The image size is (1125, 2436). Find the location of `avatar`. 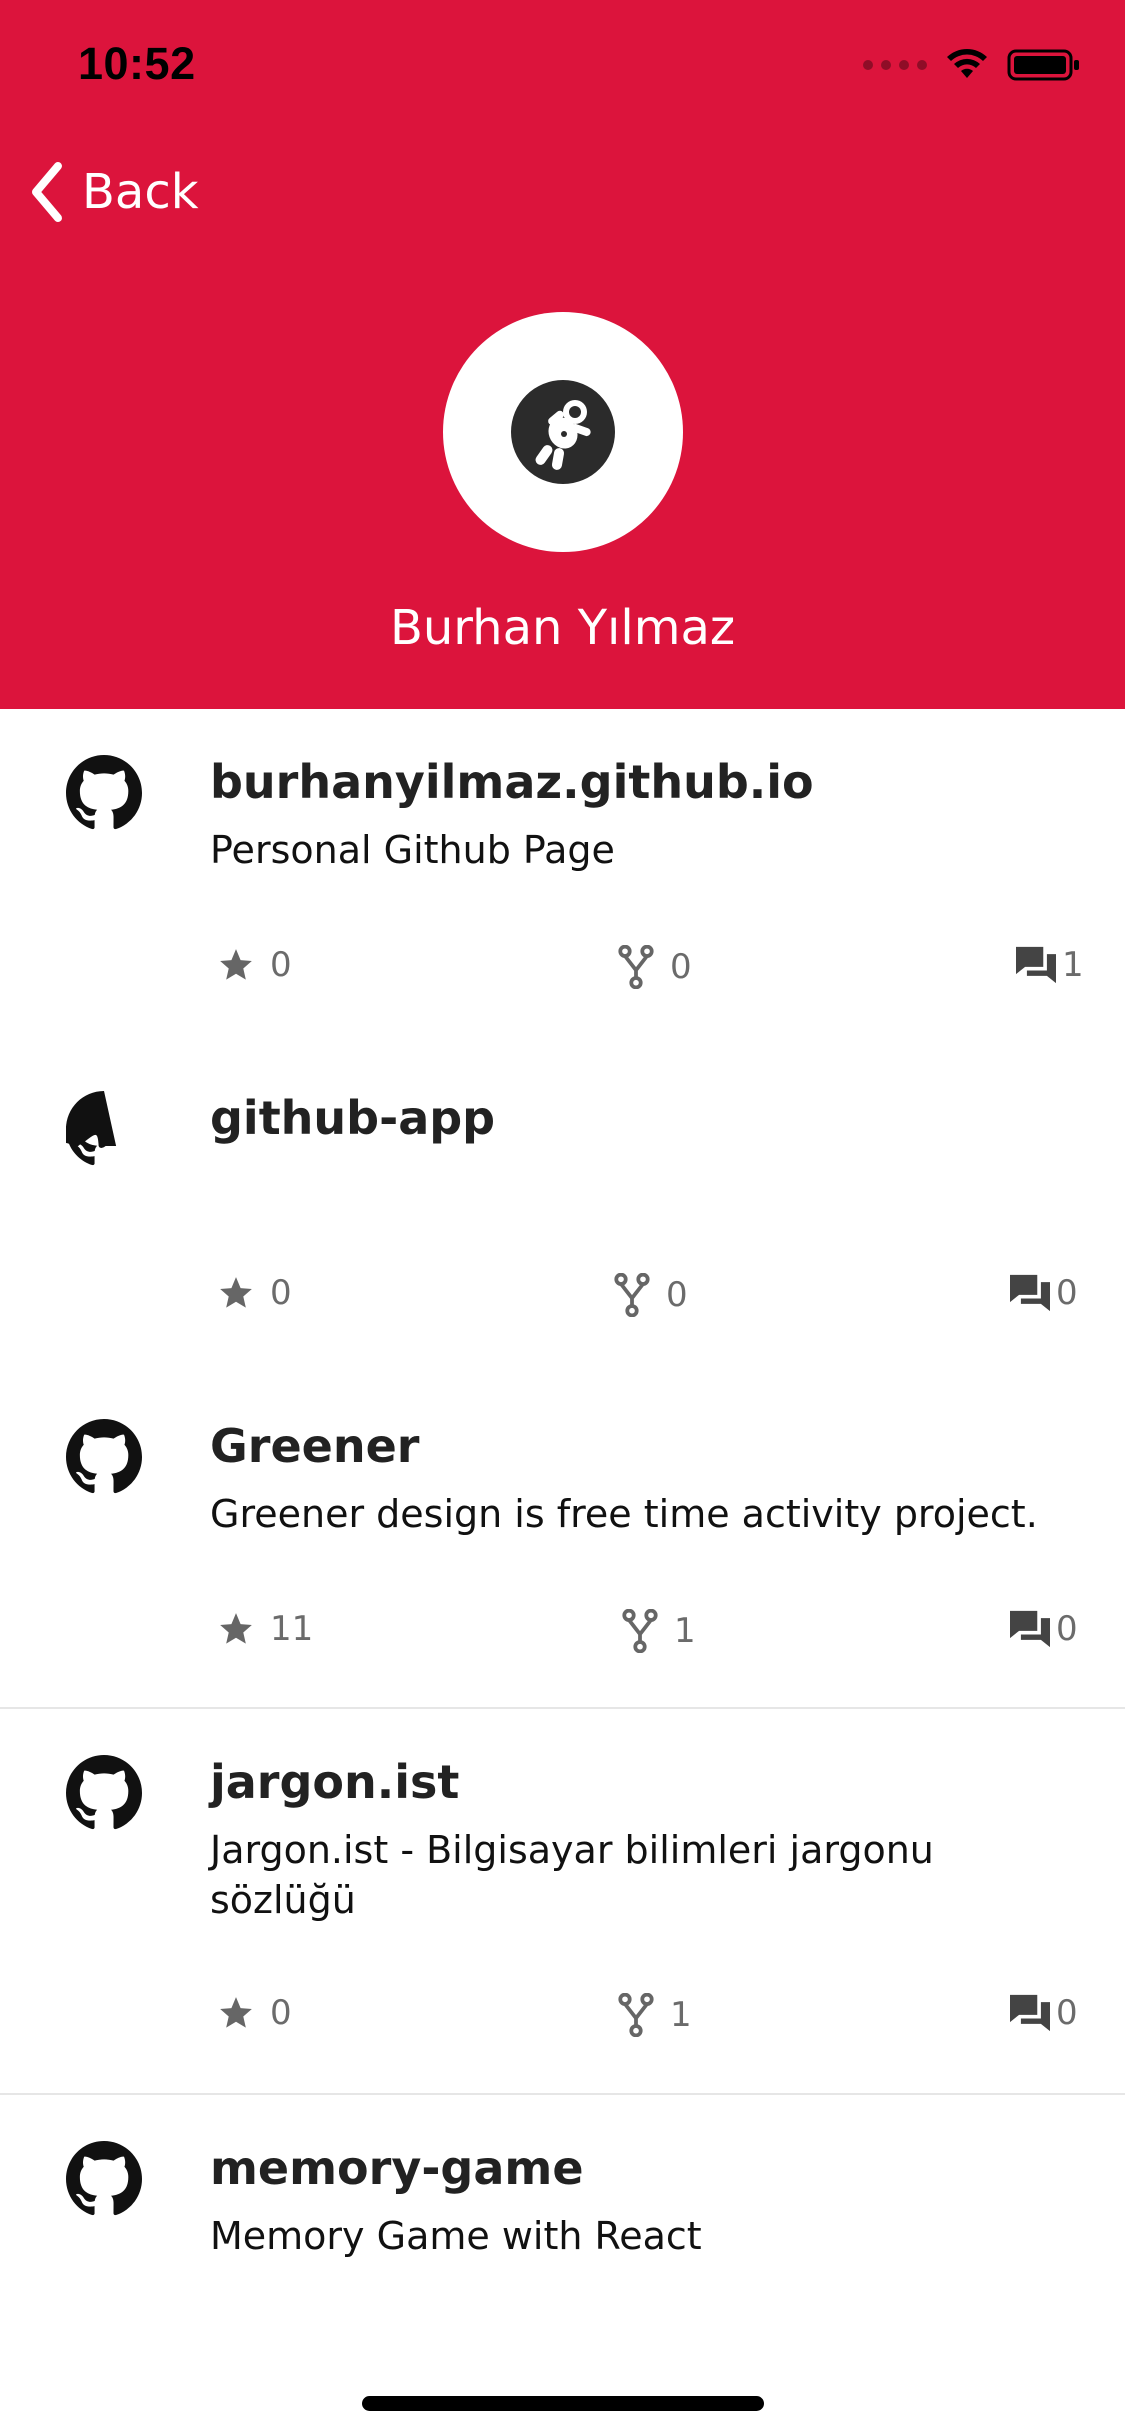

avatar is located at coordinates (563, 432).